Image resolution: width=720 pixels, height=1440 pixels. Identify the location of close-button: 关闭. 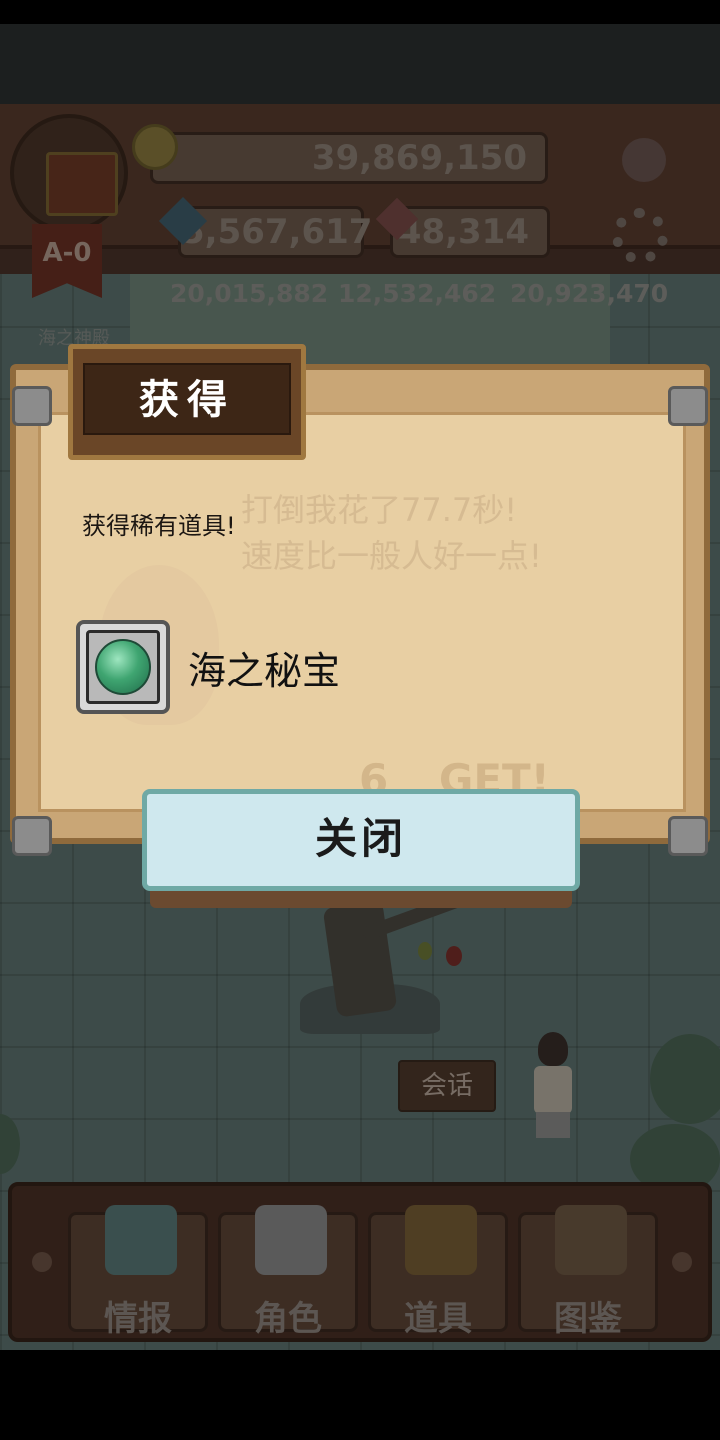
(361, 840).